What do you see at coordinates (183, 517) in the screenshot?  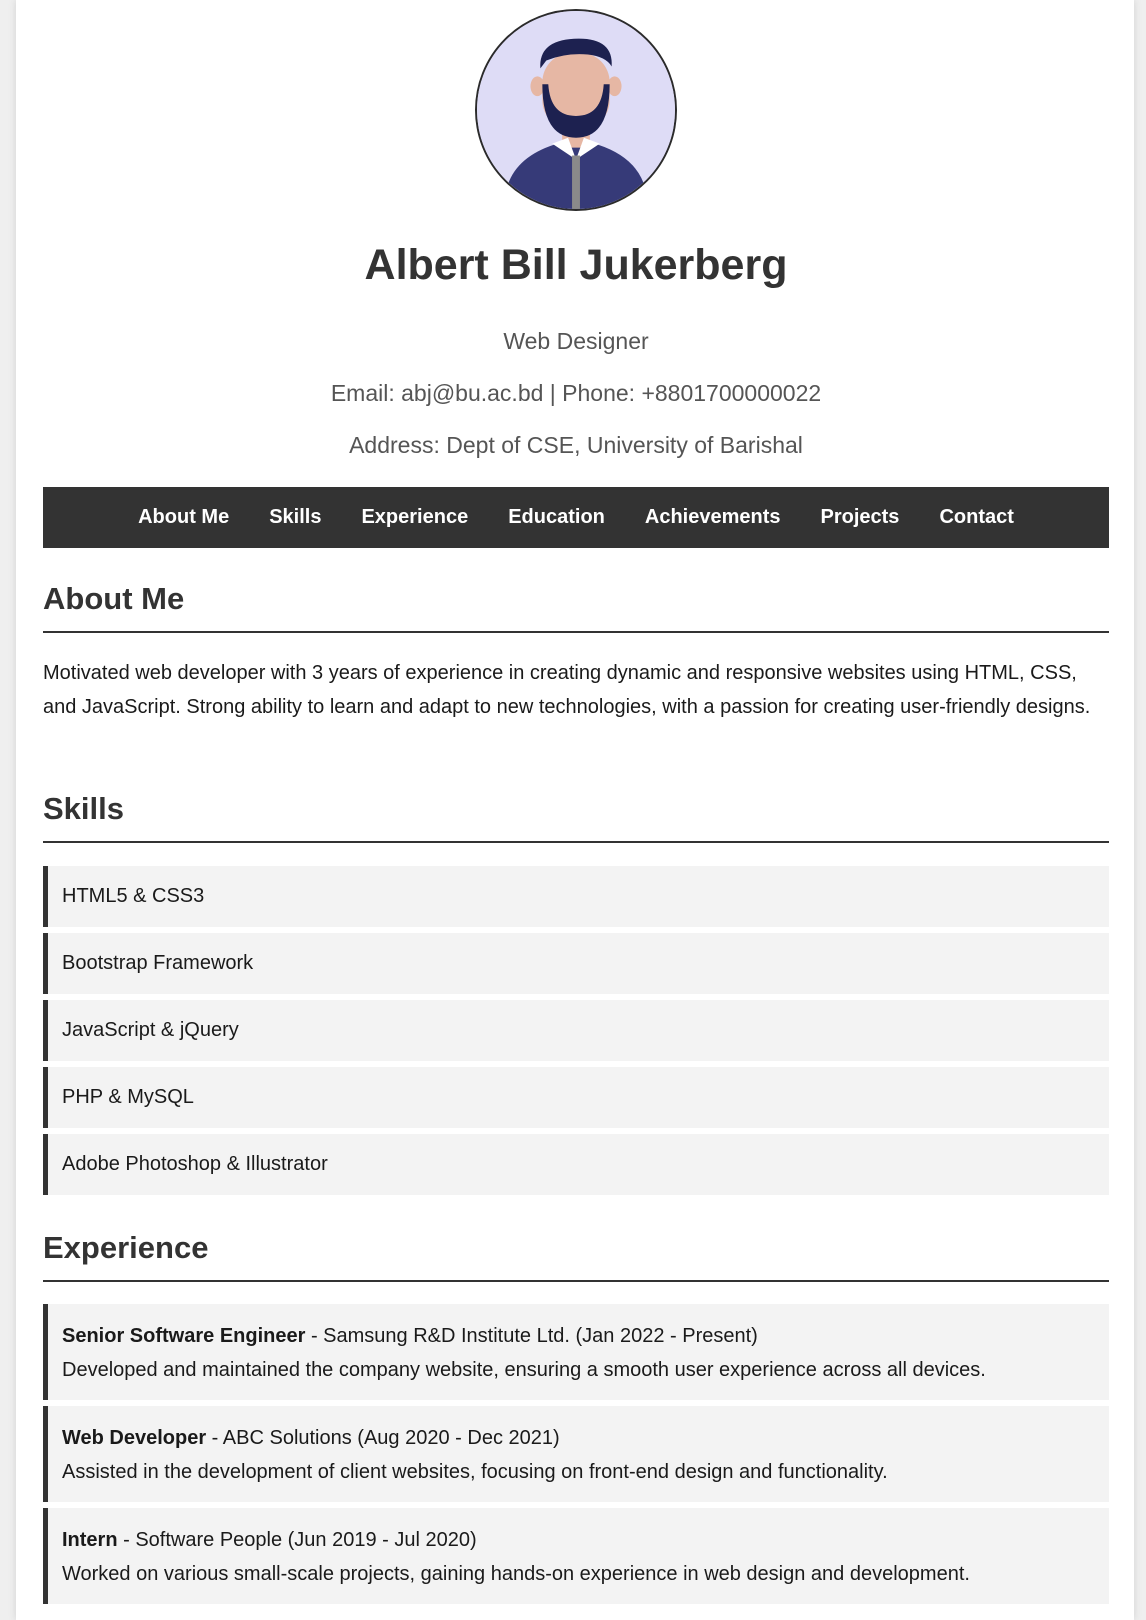 I see `nav-link-about: About Me` at bounding box center [183, 517].